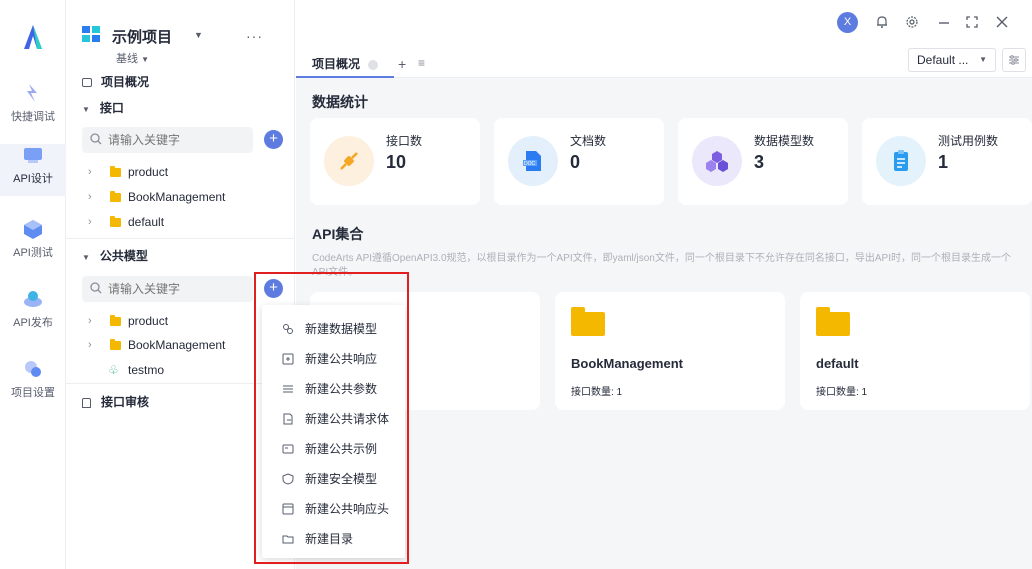 Image resolution: width=1032 pixels, height=569 pixels. I want to click on tree-model-label: testmo, so click(146, 370).